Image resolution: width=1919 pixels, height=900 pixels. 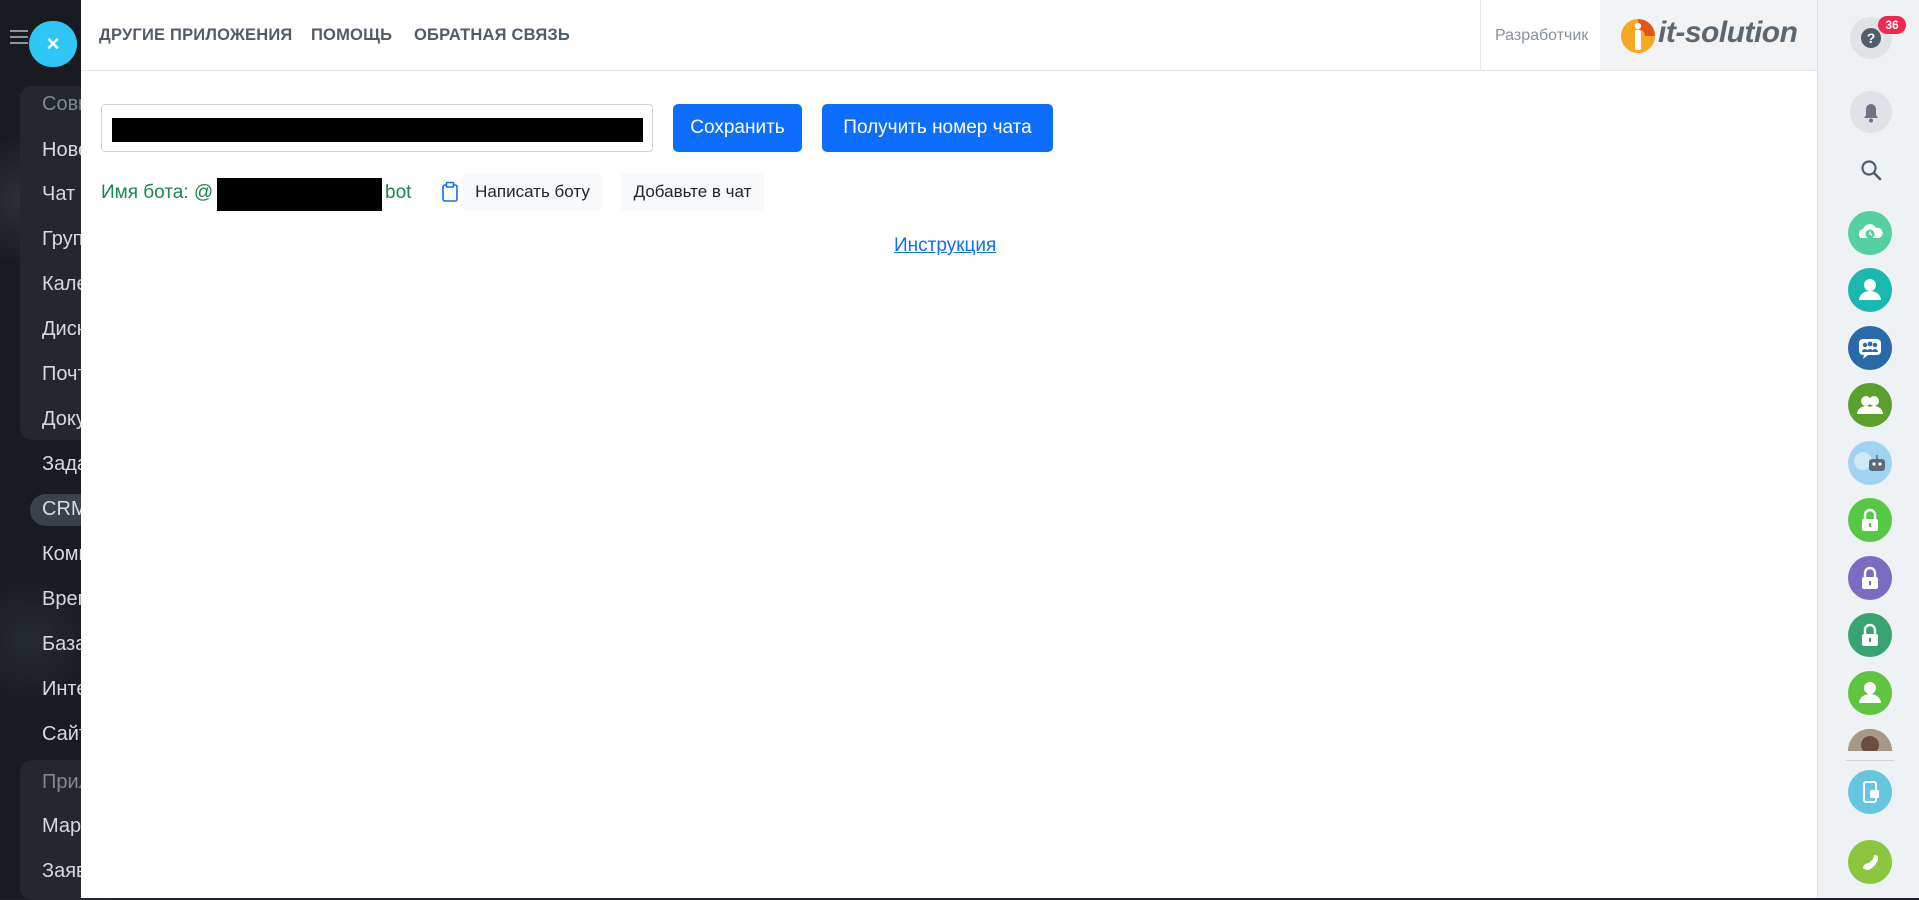 I want to click on cloud-clock-icon, so click(x=1870, y=231).